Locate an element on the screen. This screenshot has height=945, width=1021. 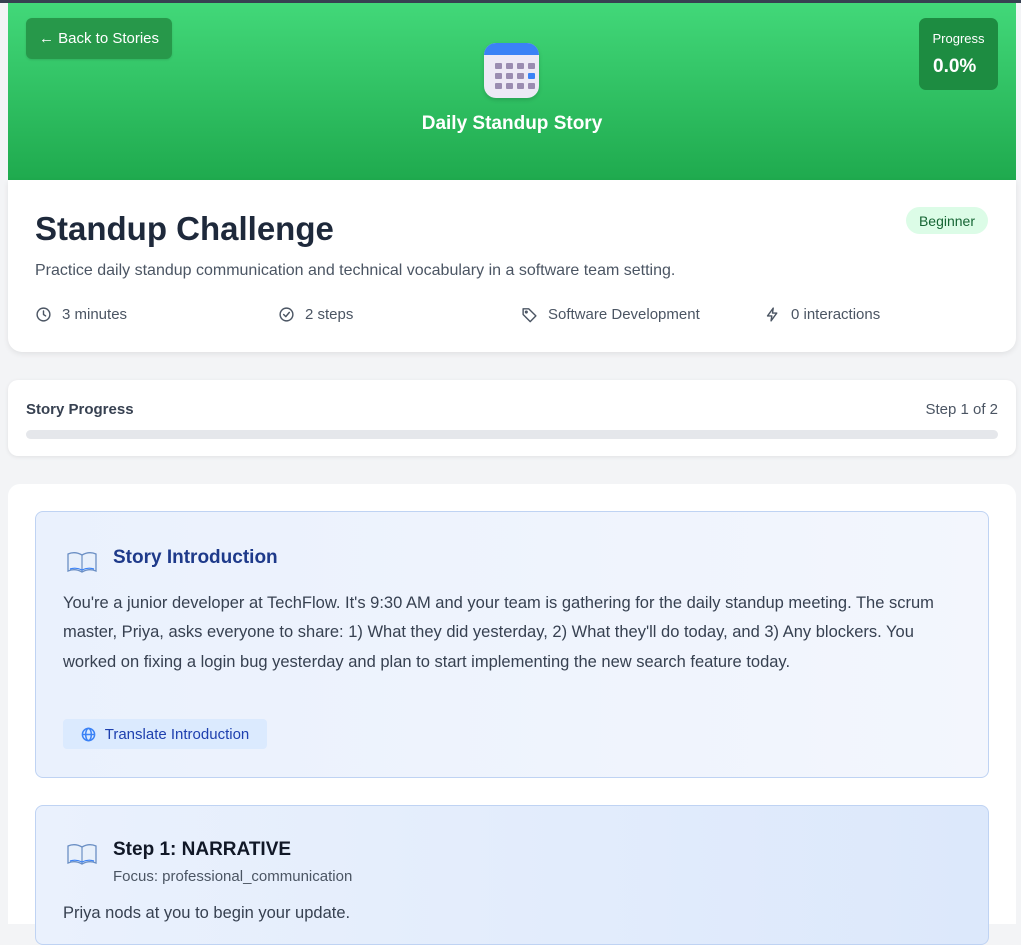
story-name: Daily Standup Story is located at coordinates (512, 123).